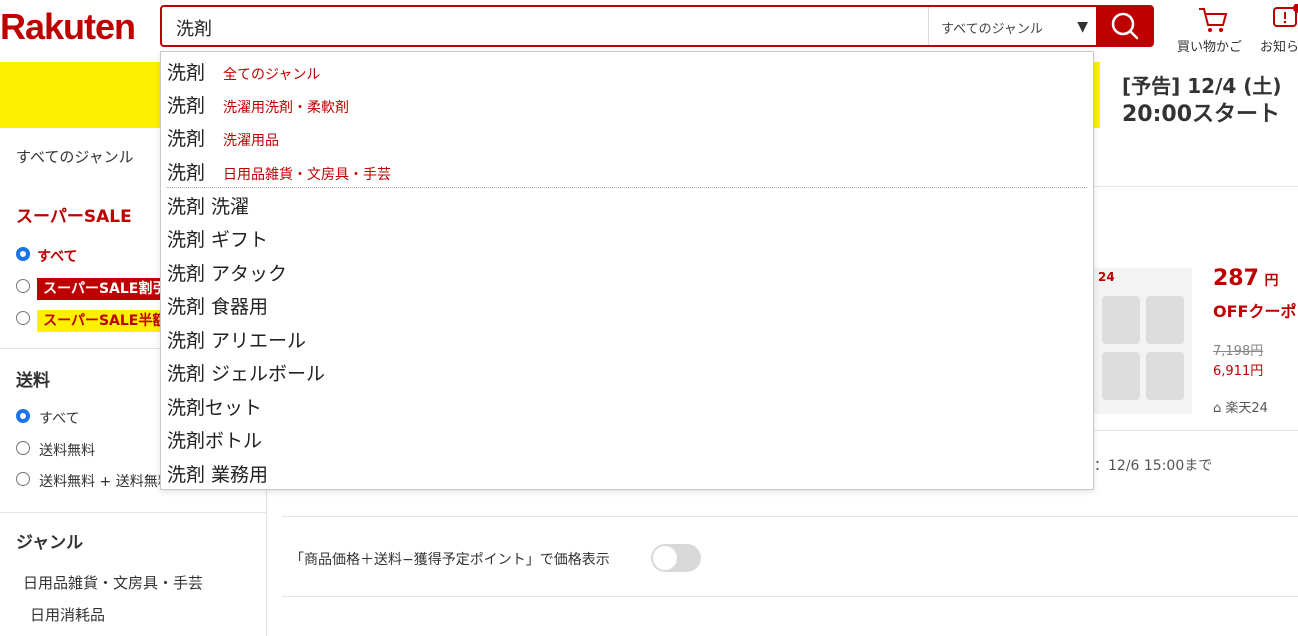 This screenshot has height=636, width=1298. What do you see at coordinates (1238, 371) in the screenshot?
I see `price-sale: 6,911円` at bounding box center [1238, 371].